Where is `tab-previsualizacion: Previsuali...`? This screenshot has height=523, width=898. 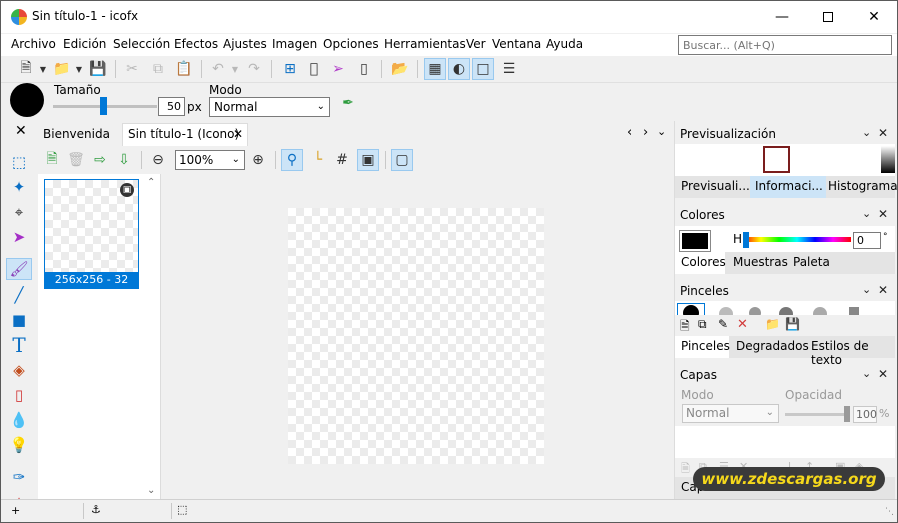
tab-previsualizacion: Previsuali... is located at coordinates (715, 186).